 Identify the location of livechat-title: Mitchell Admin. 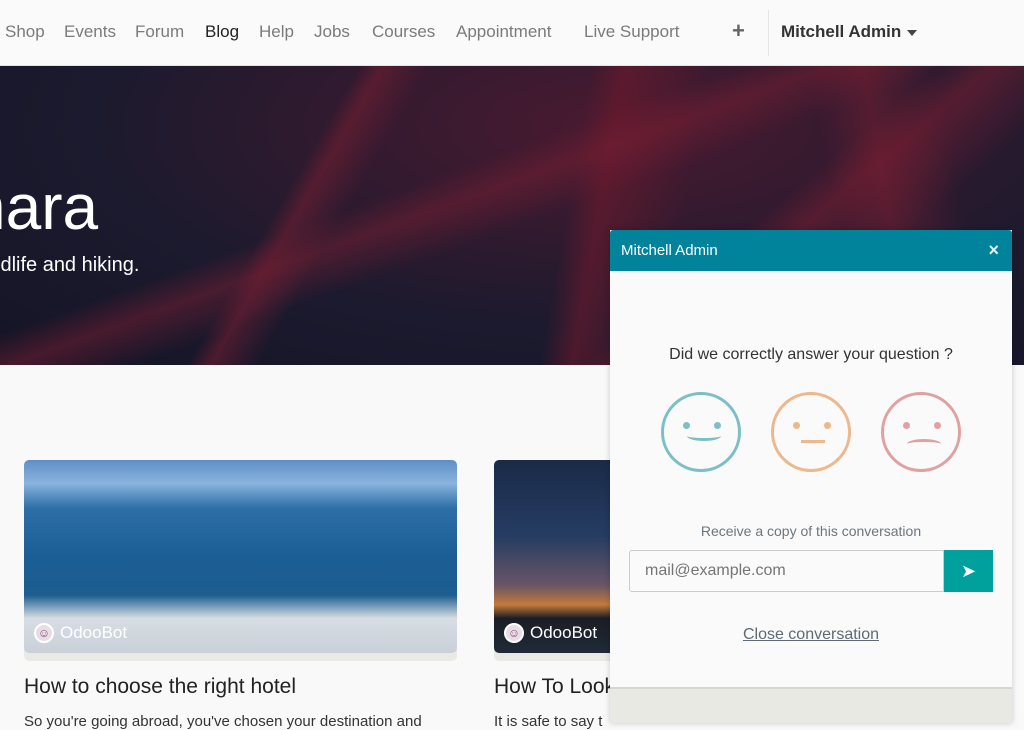
(669, 250).